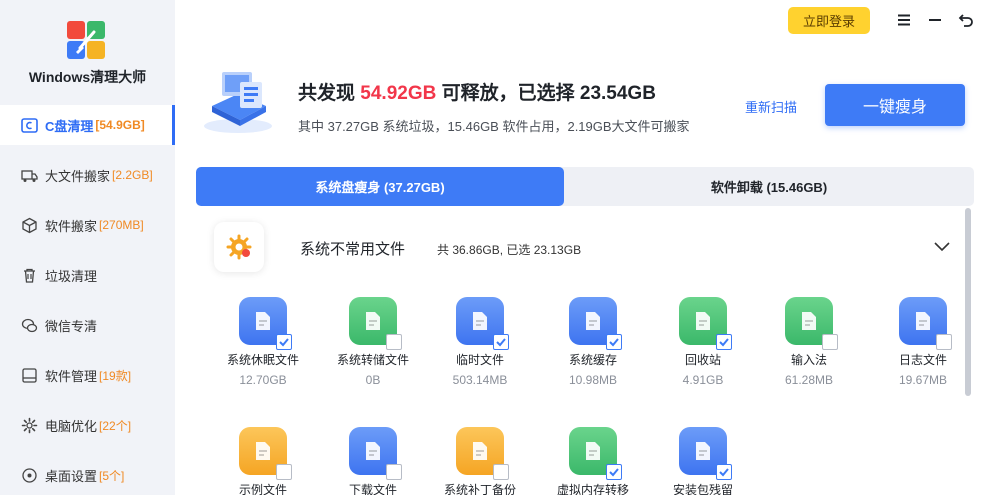 The height and width of the screenshot is (495, 990). I want to click on category-item: 临时文件 503.14MB, so click(480, 342).